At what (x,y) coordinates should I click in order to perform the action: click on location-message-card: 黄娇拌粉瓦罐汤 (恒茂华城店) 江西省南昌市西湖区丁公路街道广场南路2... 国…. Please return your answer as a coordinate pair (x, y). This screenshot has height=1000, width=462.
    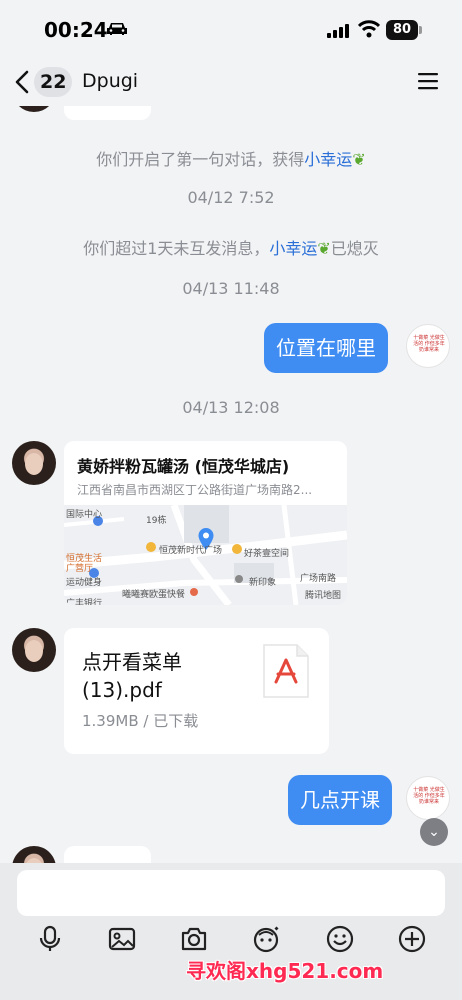
    Looking at the image, I should click on (205, 523).